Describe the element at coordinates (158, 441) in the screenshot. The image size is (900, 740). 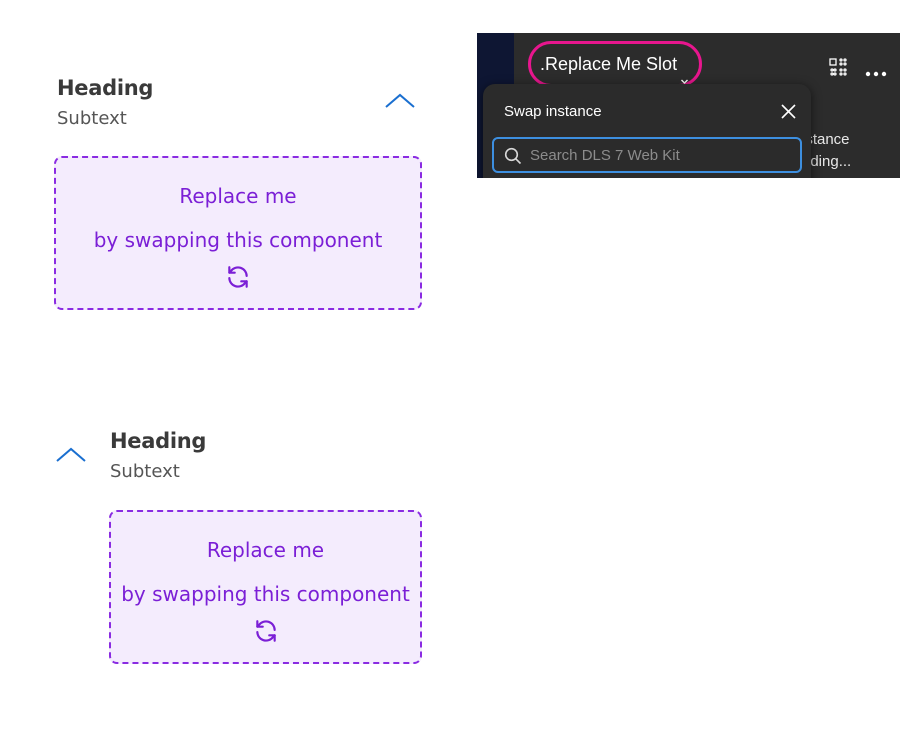
I see `accordion-bottom-heading: Heading` at that location.